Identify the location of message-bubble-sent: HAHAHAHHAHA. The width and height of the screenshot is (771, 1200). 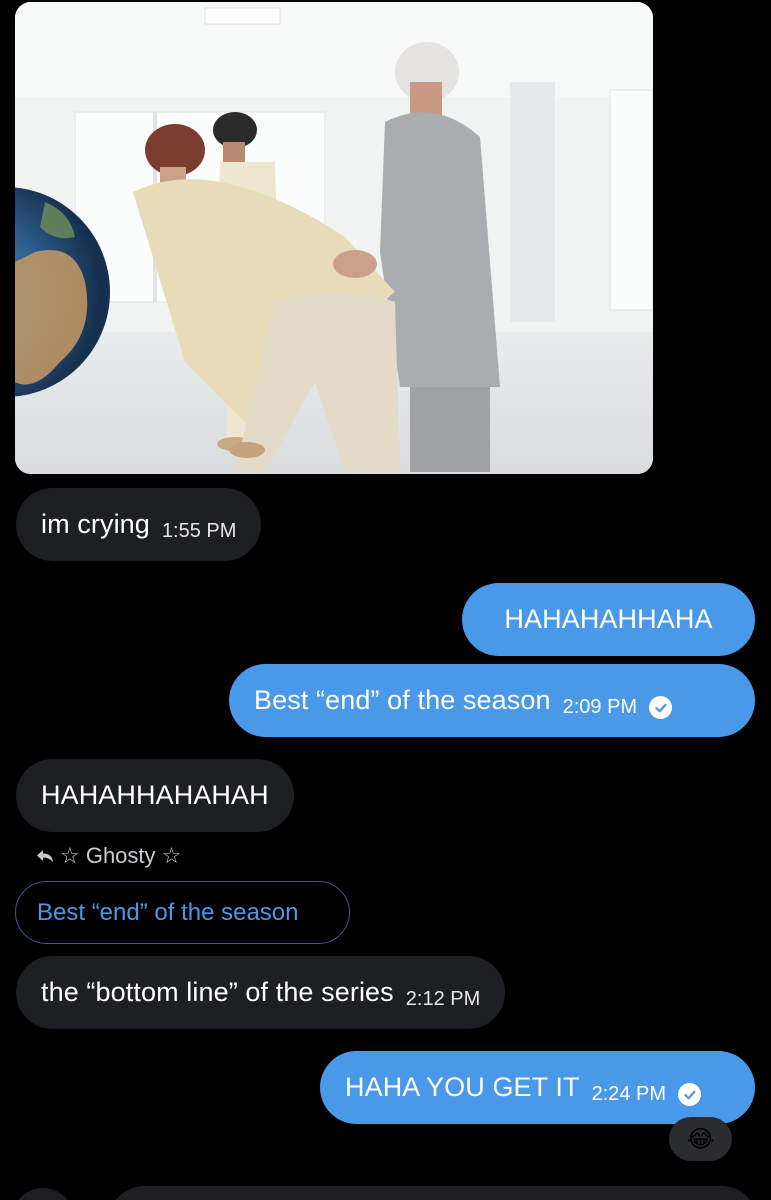
(608, 619).